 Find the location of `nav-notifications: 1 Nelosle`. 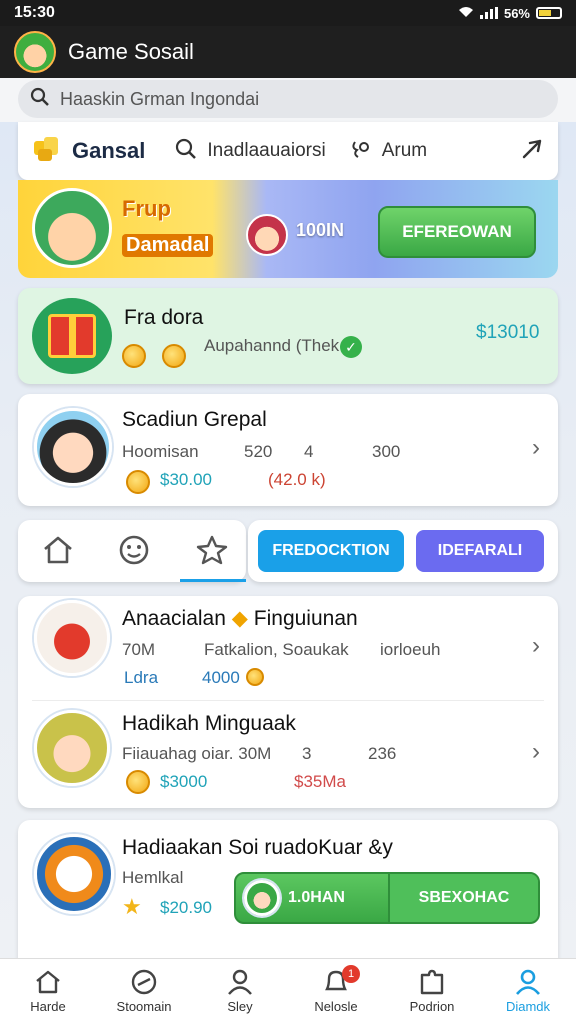

nav-notifications: 1 Nelosle is located at coordinates (336, 991).